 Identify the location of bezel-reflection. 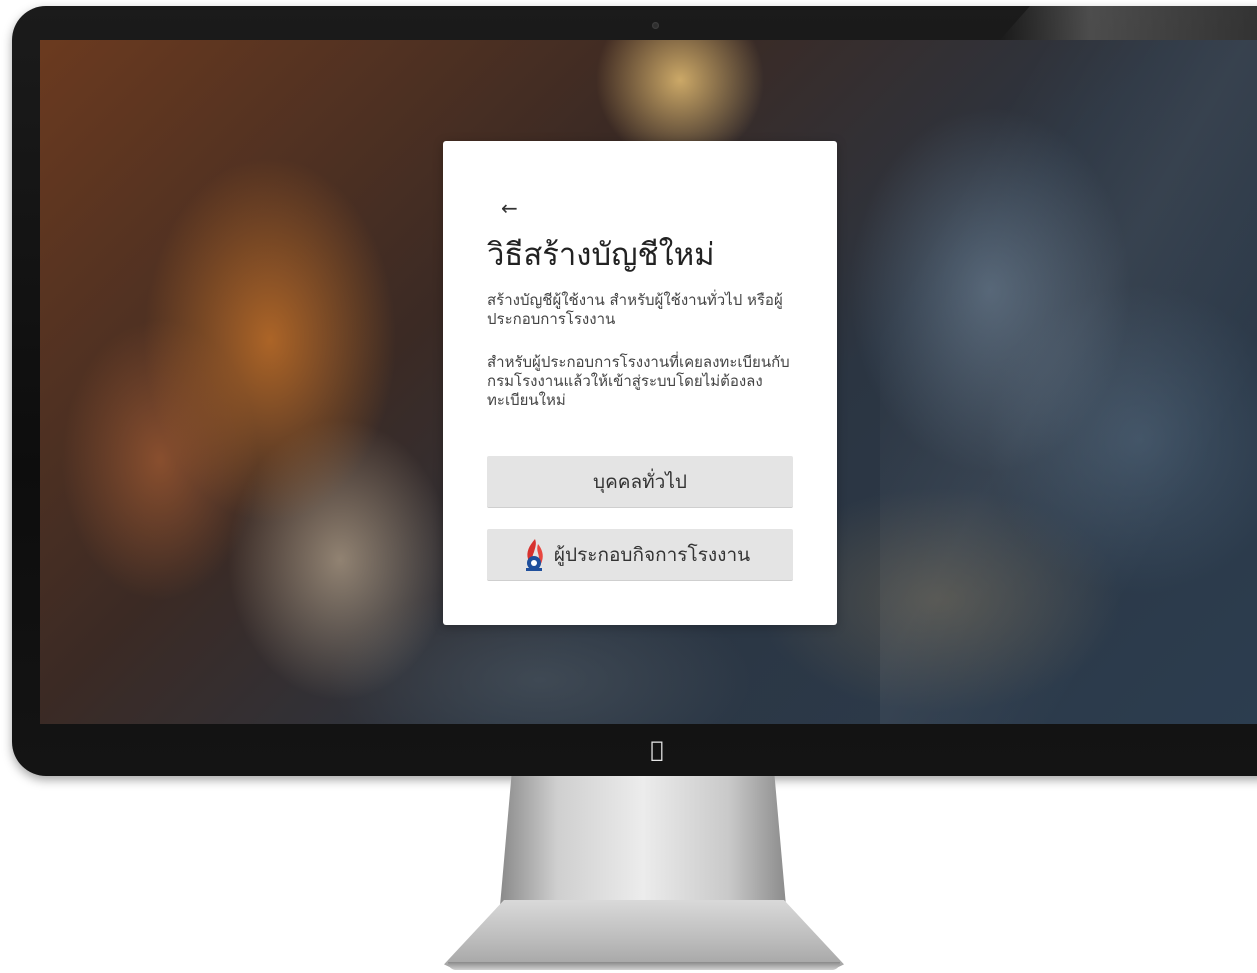
(1128, 23).